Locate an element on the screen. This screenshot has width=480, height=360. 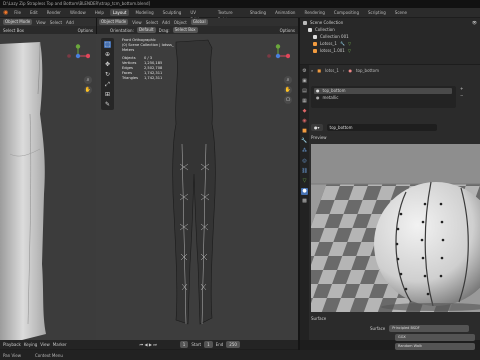
end-label: End is located at coordinates (219, 344).